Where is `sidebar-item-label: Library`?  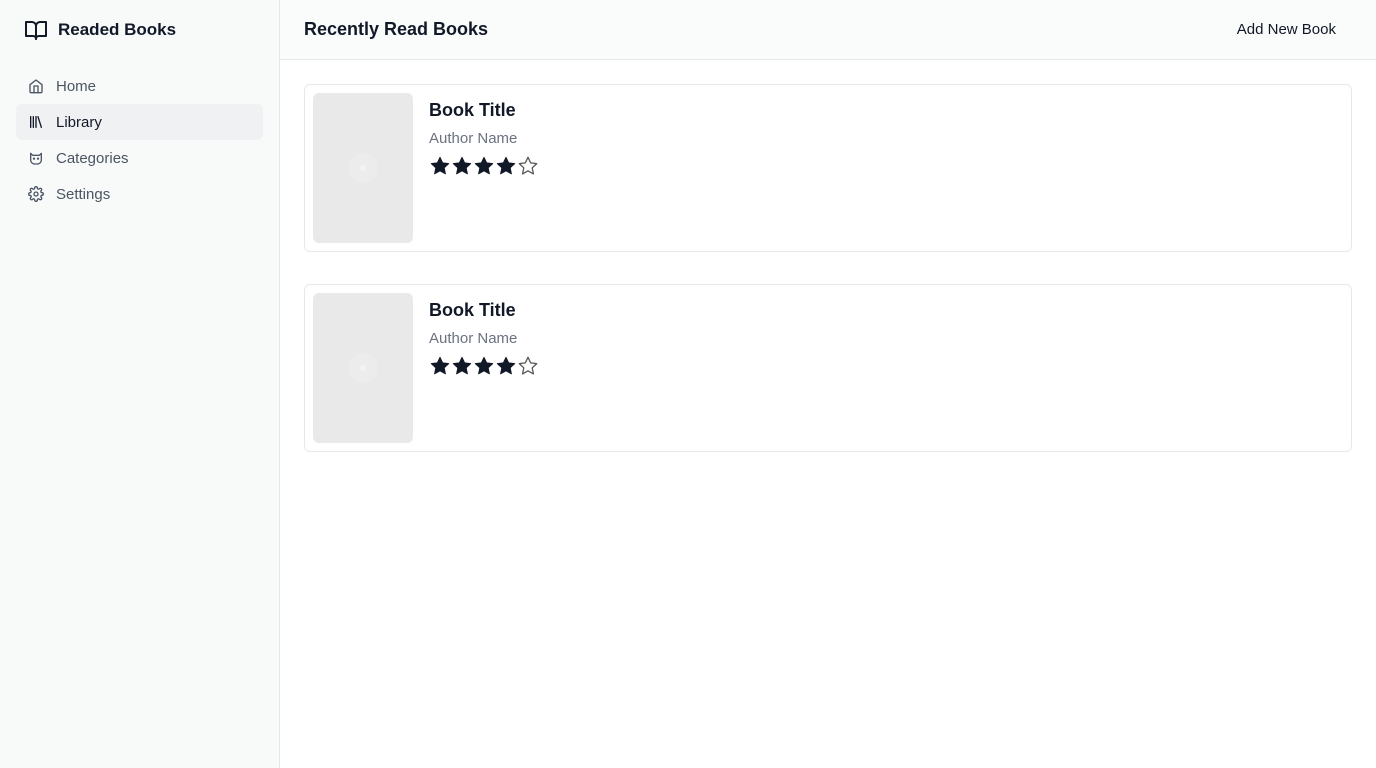
sidebar-item-label: Library is located at coordinates (79, 122).